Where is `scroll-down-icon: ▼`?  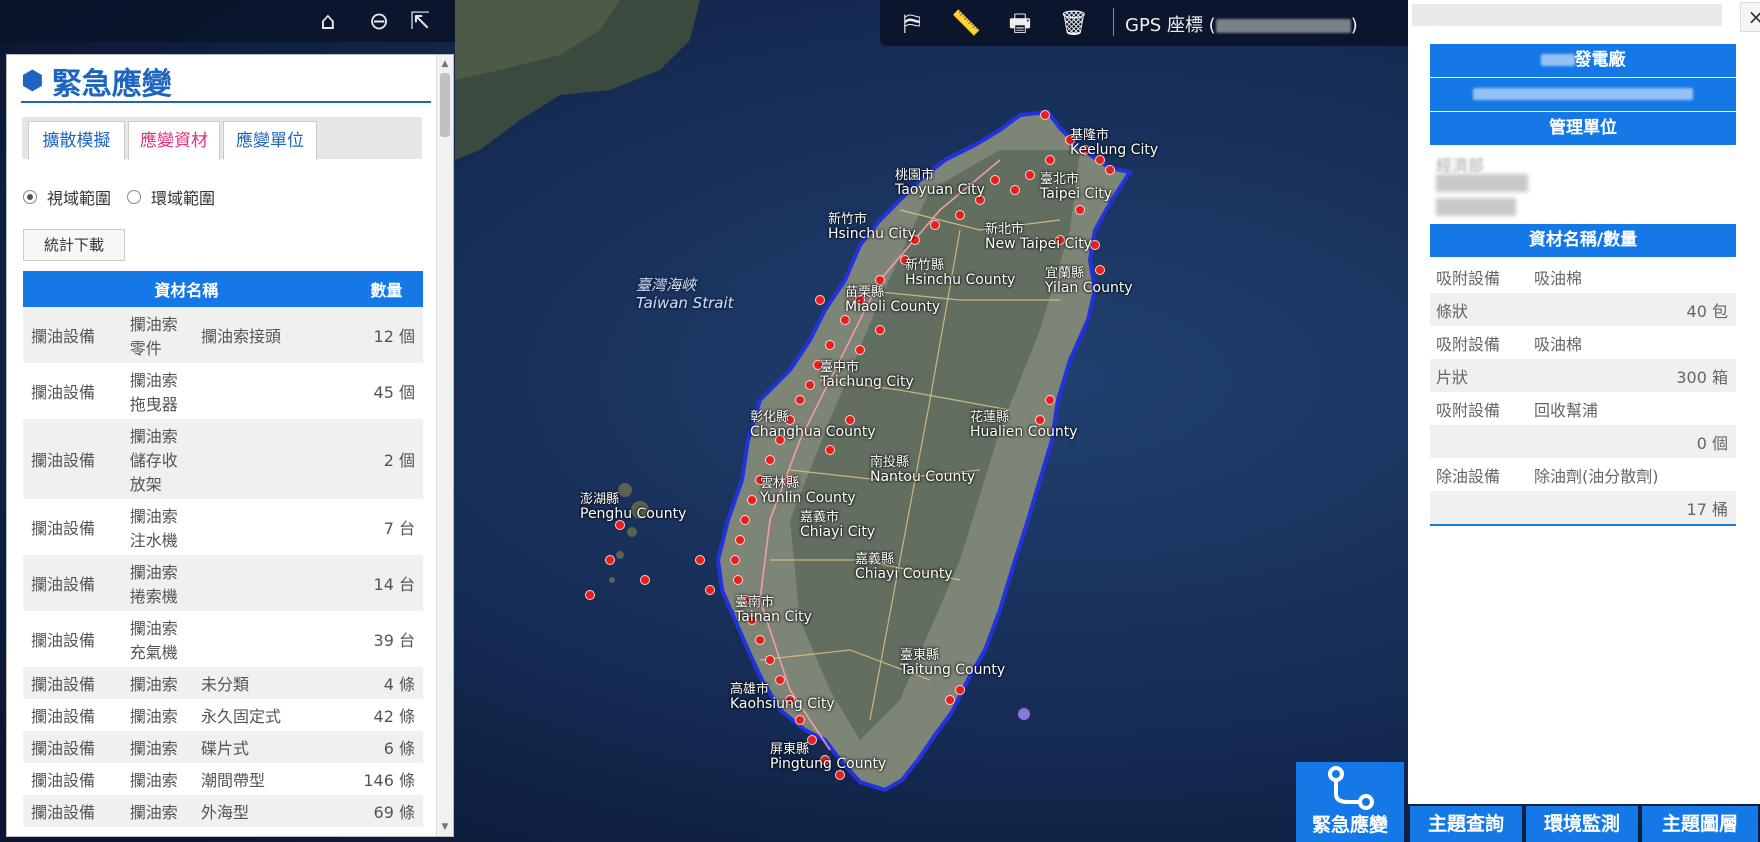 scroll-down-icon: ▼ is located at coordinates (445, 827).